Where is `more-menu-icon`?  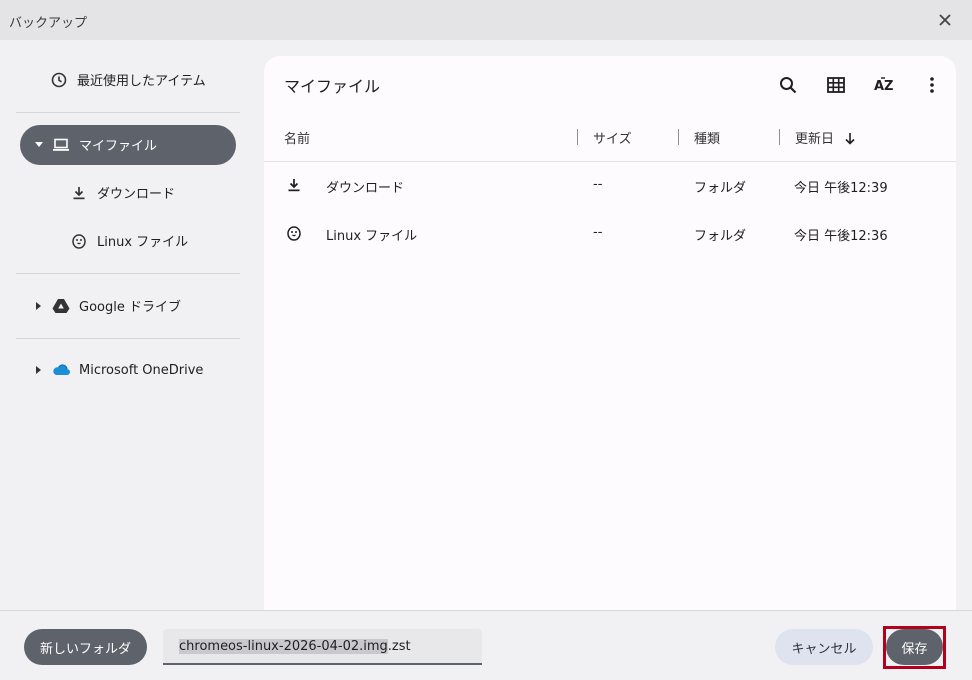
more-menu-icon is located at coordinates (932, 85).